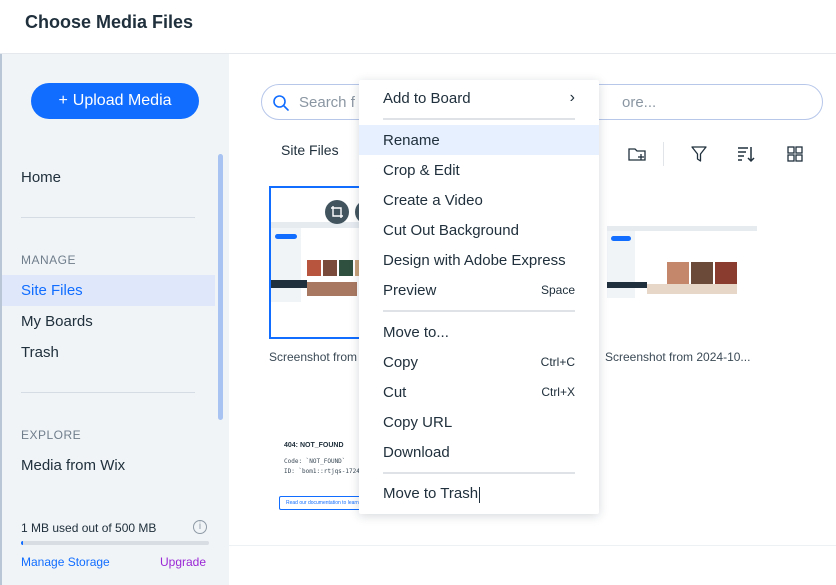 The width and height of the screenshot is (836, 585). What do you see at coordinates (637, 154) in the screenshot?
I see `add-folder-icon` at bounding box center [637, 154].